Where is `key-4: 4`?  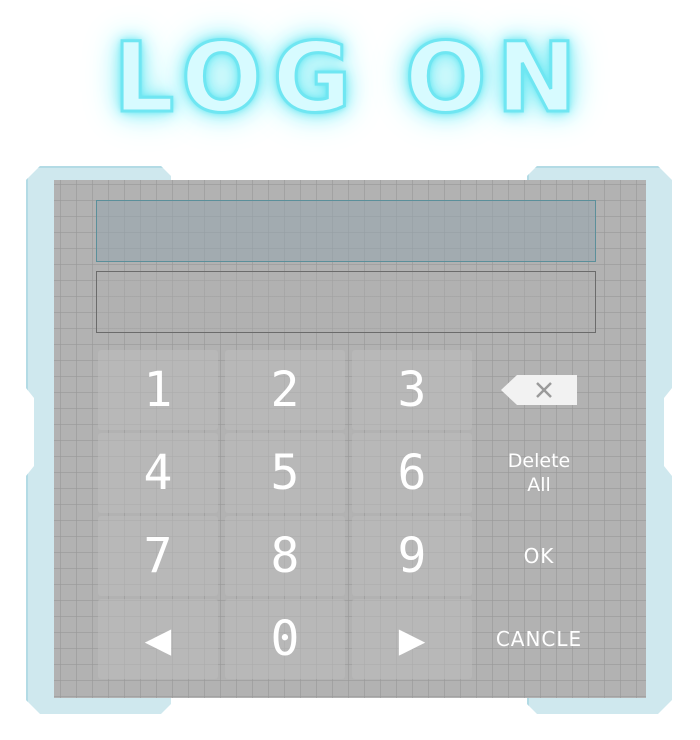
key-4: 4 is located at coordinates (158, 473).